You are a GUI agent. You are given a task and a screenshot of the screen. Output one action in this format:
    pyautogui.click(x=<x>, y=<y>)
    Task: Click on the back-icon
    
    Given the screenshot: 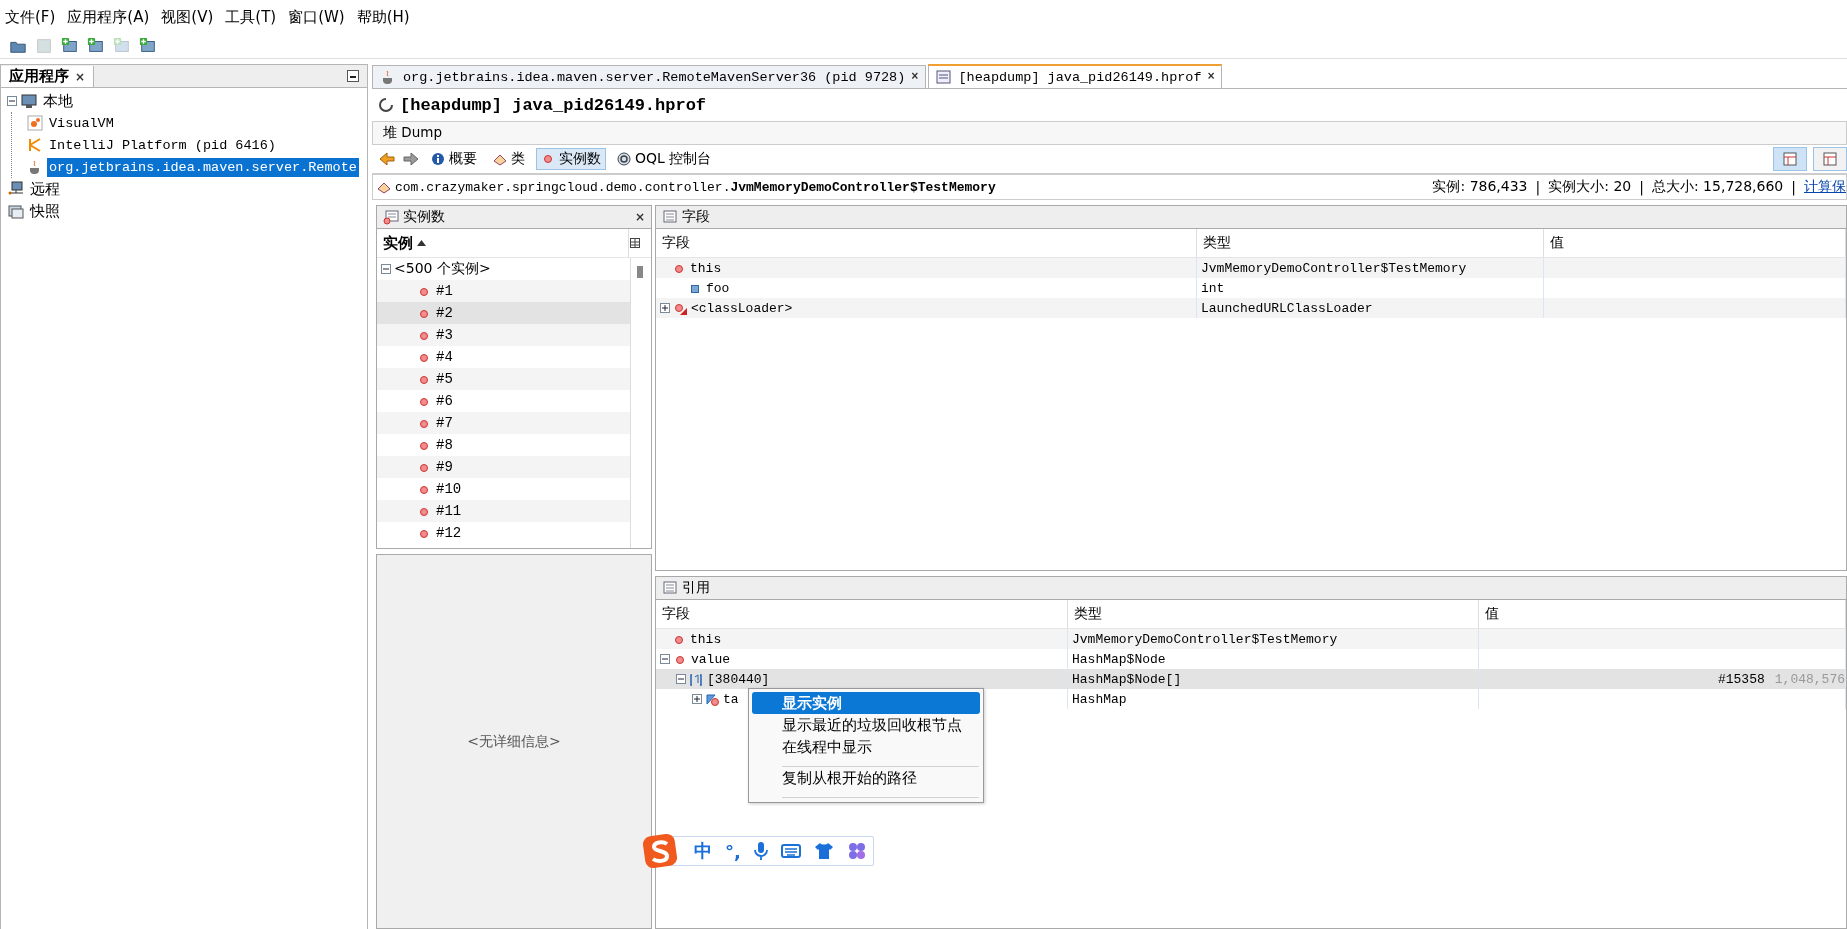 What is the action you would take?
    pyautogui.click(x=387, y=159)
    